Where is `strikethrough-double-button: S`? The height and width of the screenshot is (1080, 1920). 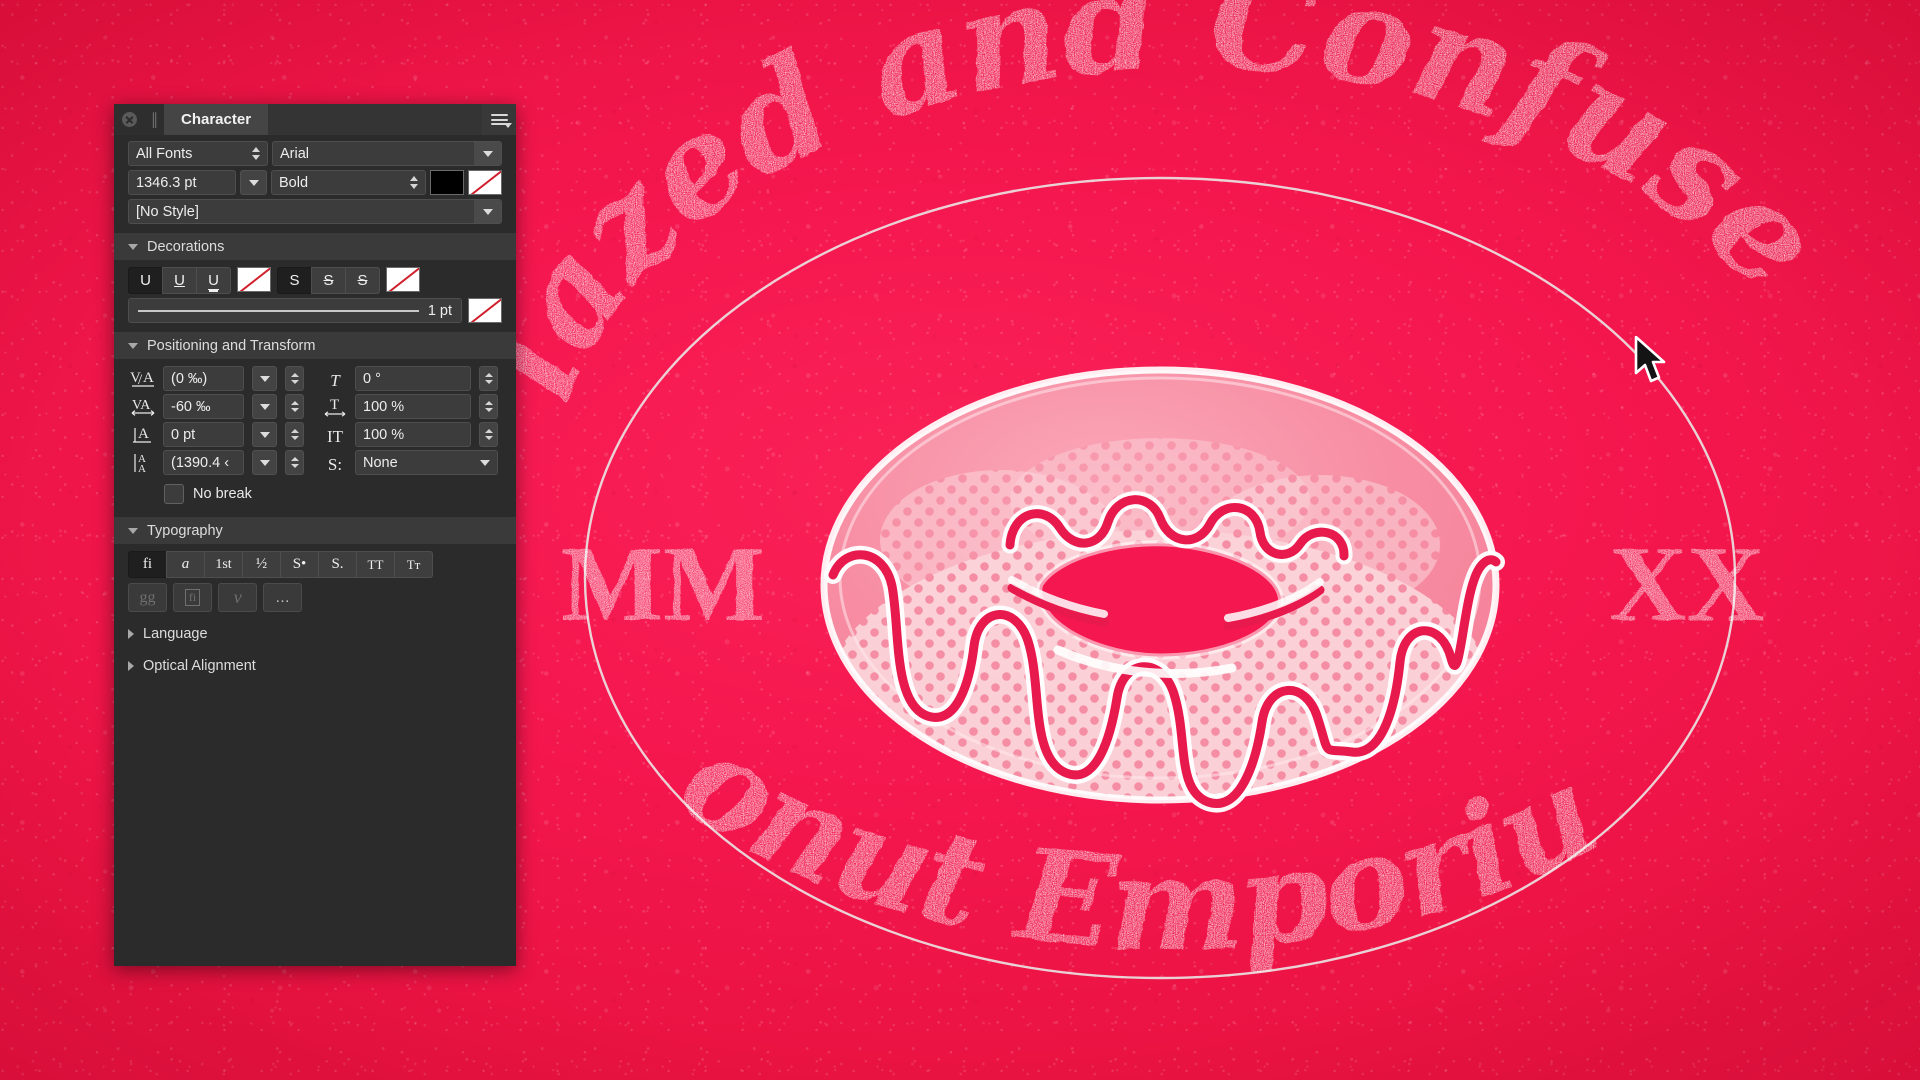 strikethrough-double-button: S is located at coordinates (362, 280).